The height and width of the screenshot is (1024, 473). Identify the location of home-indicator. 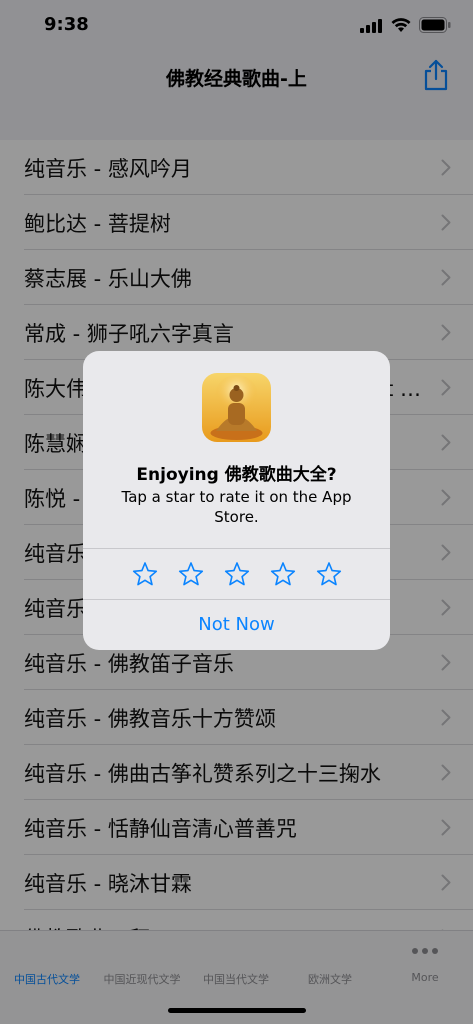
(237, 1010).